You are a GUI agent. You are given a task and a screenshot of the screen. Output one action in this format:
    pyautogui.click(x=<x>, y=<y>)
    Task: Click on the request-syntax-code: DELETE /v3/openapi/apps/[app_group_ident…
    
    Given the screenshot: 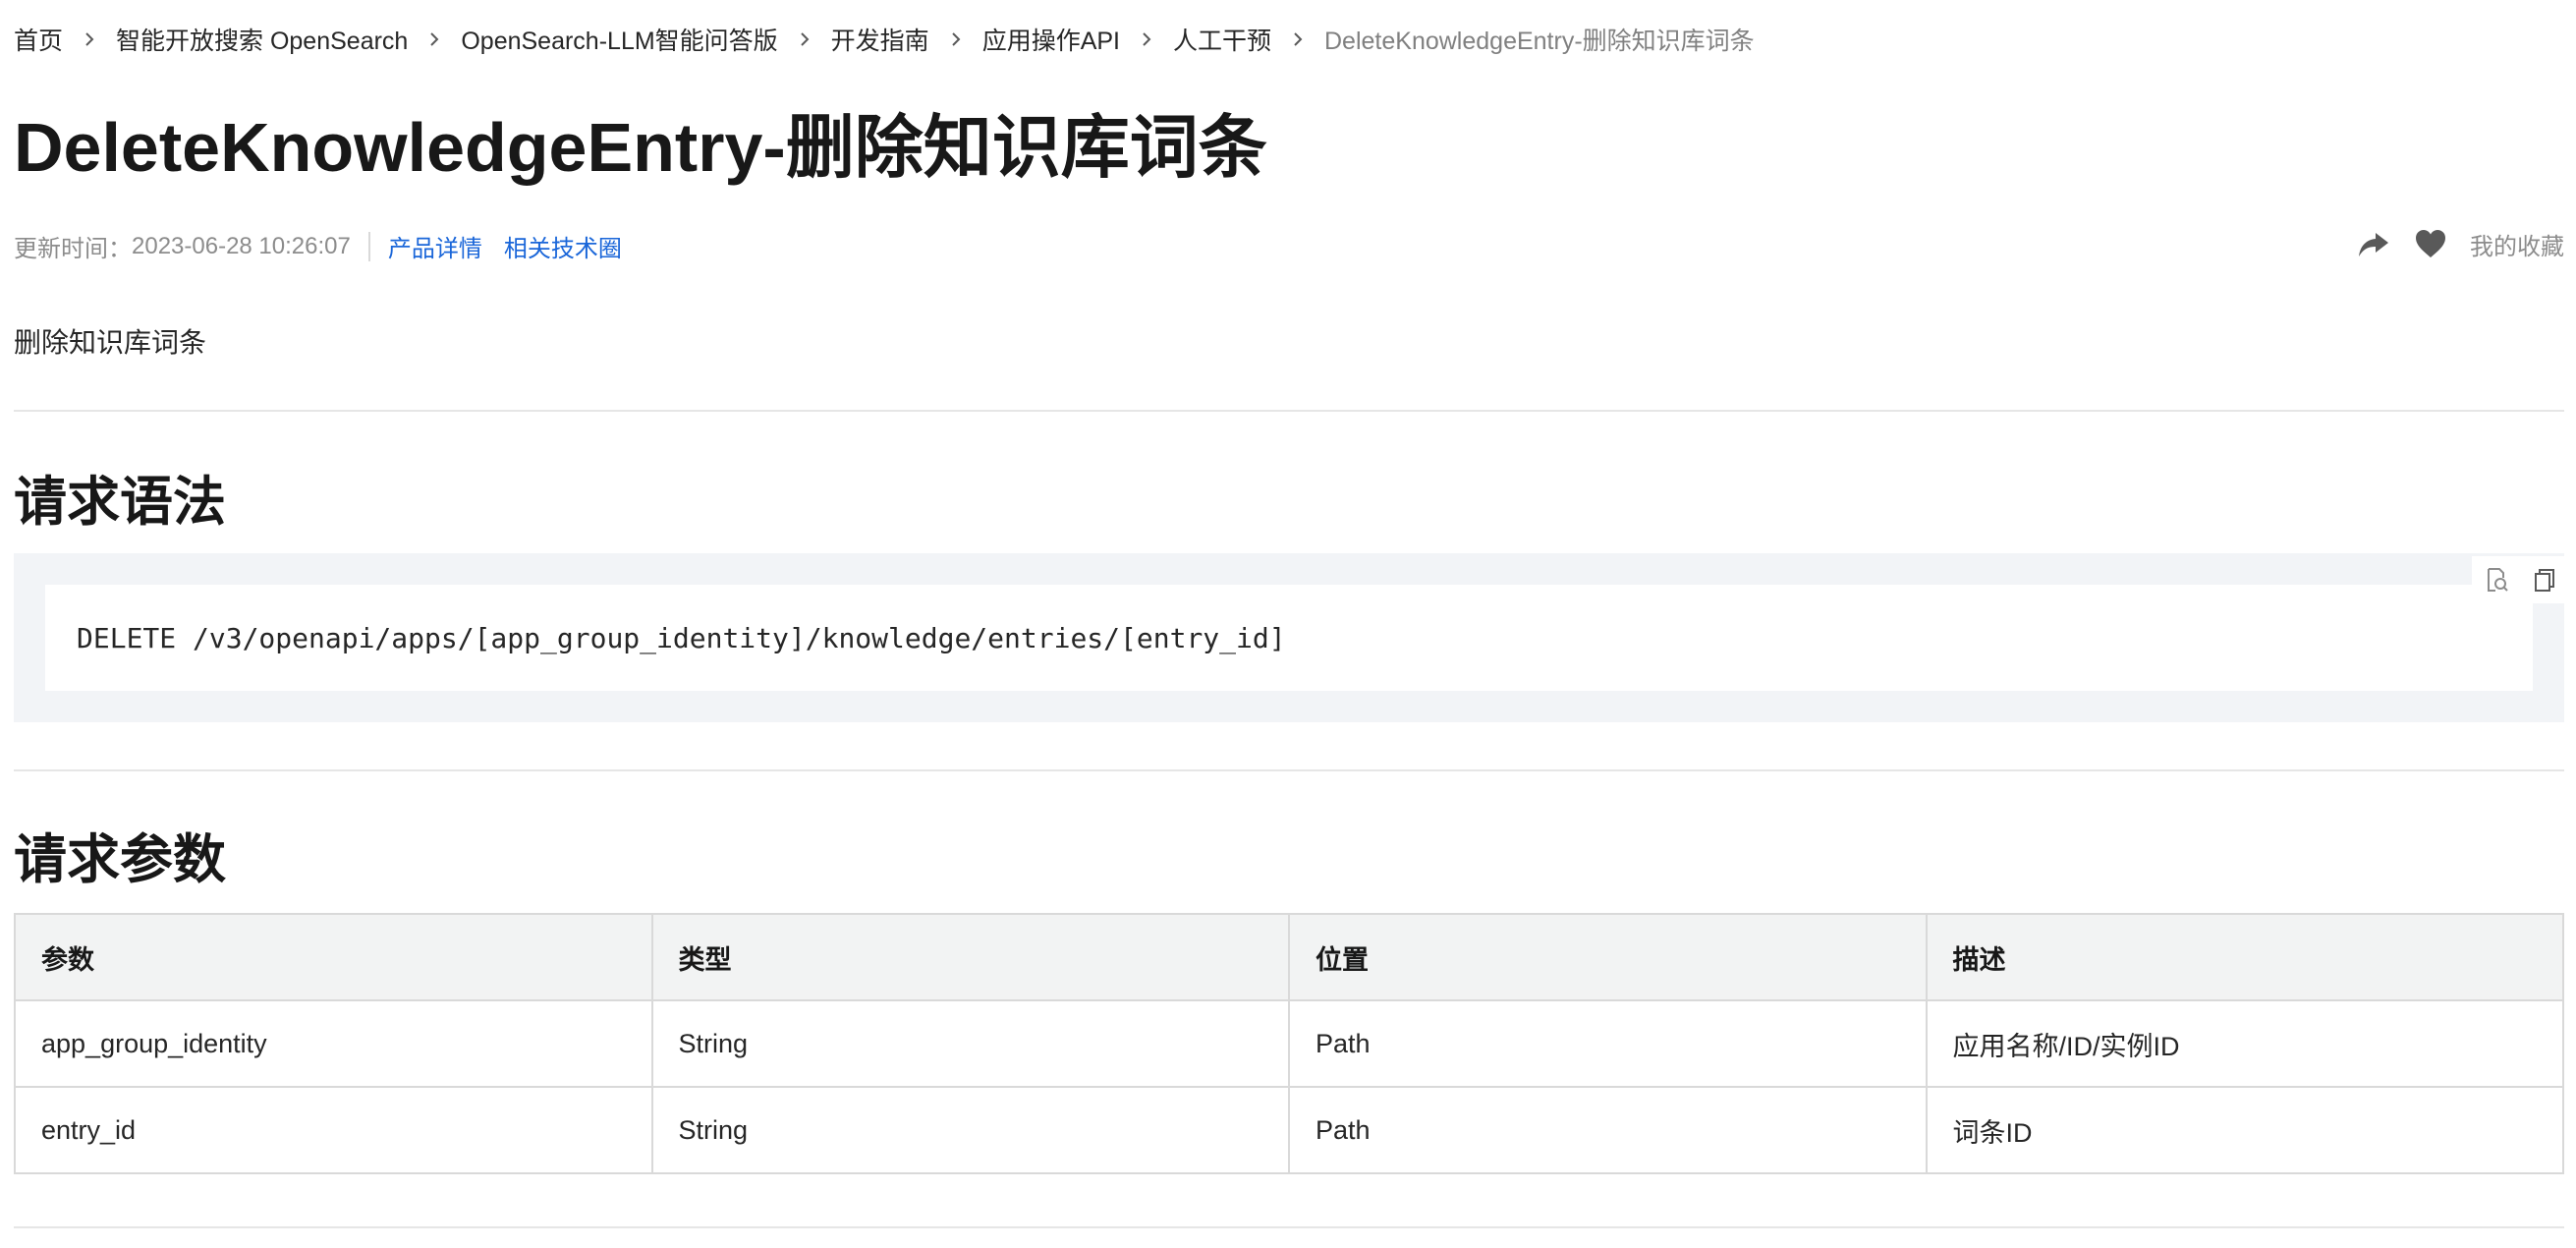 What is the action you would take?
    pyautogui.click(x=681, y=638)
    